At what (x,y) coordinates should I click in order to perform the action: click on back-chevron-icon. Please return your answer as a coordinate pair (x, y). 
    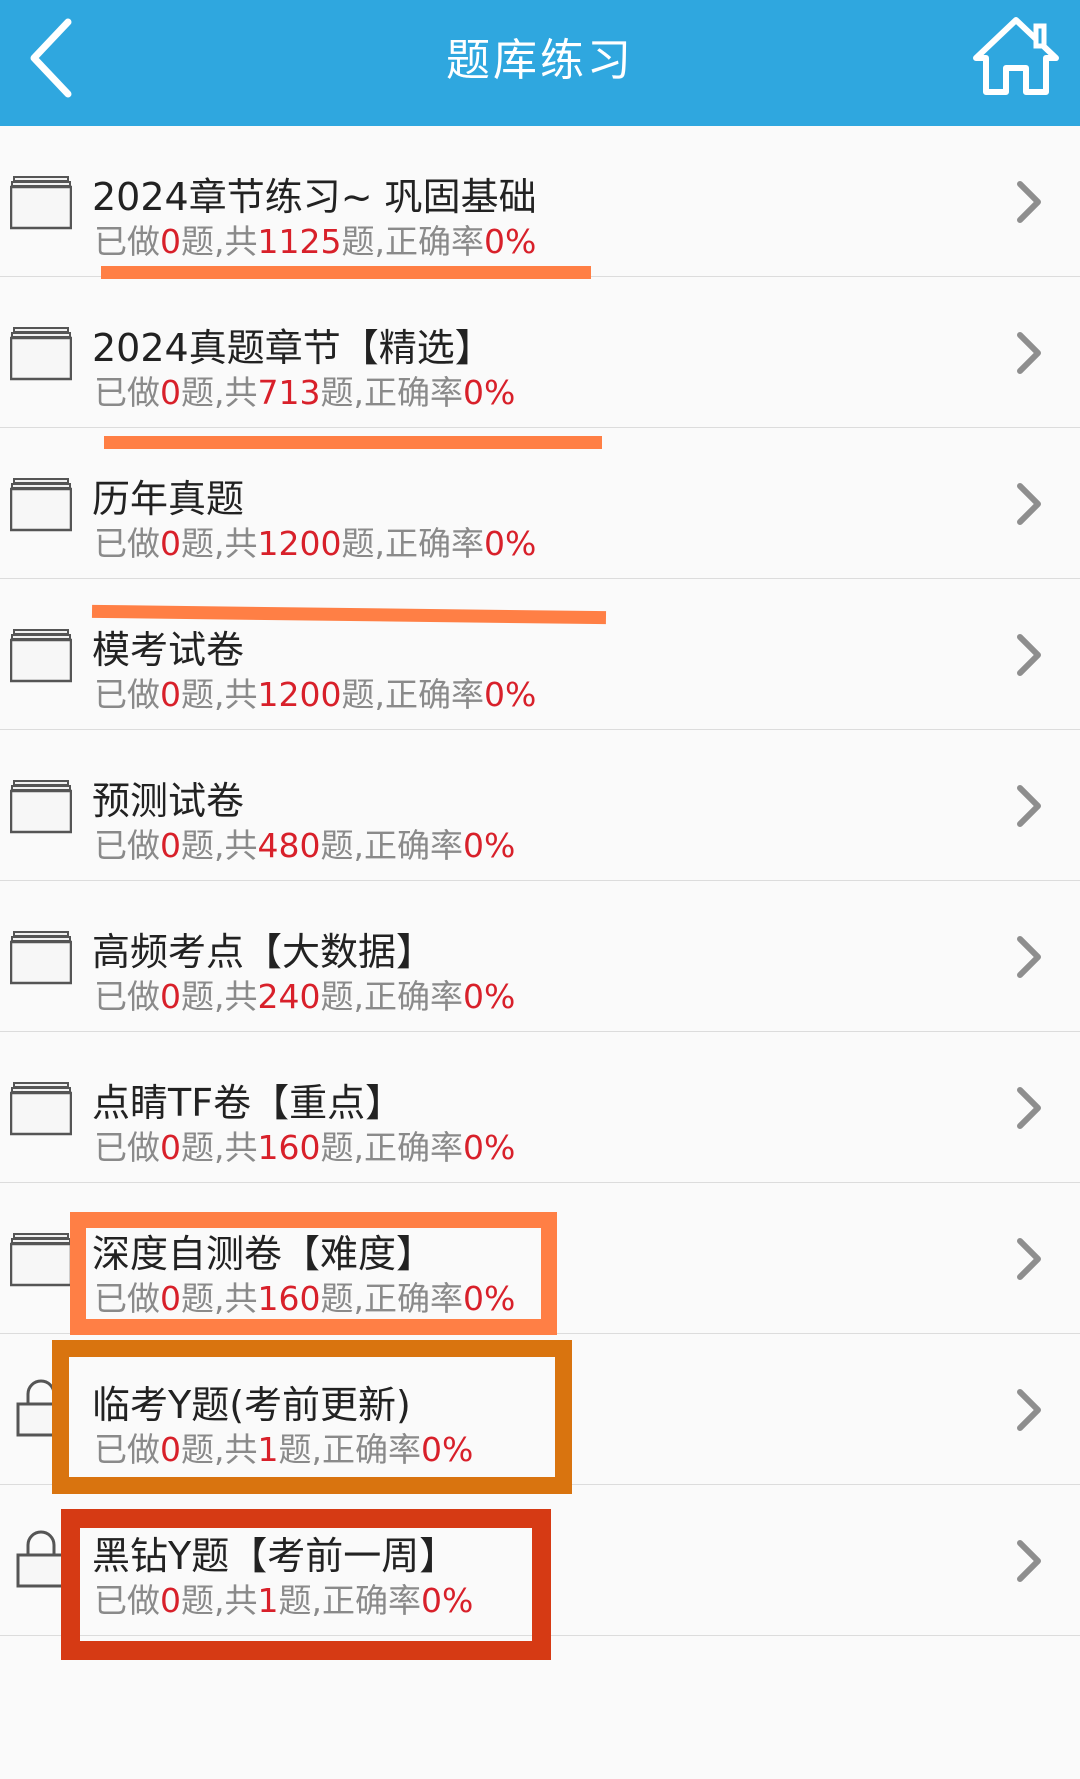
    Looking at the image, I should click on (51, 58).